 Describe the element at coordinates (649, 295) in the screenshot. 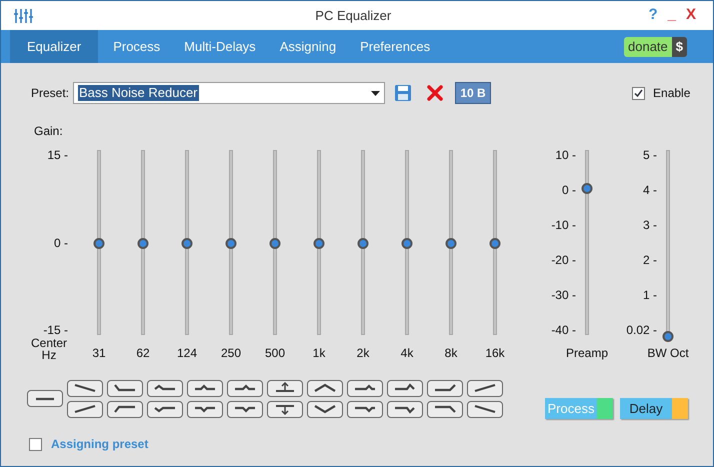

I see `tick-label: 1 -` at that location.